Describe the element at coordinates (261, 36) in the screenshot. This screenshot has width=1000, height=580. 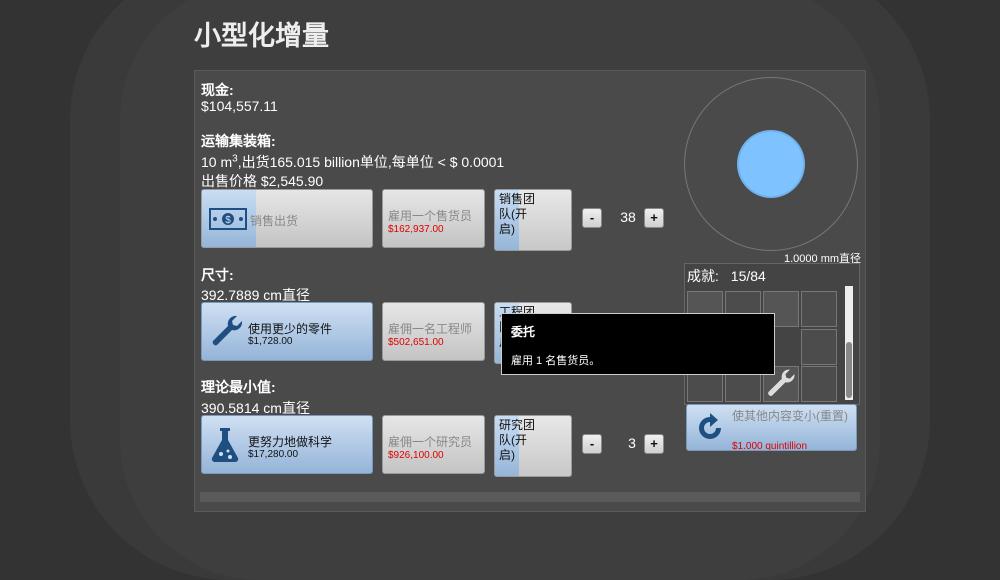
I see `page-title: 小型化增量` at that location.